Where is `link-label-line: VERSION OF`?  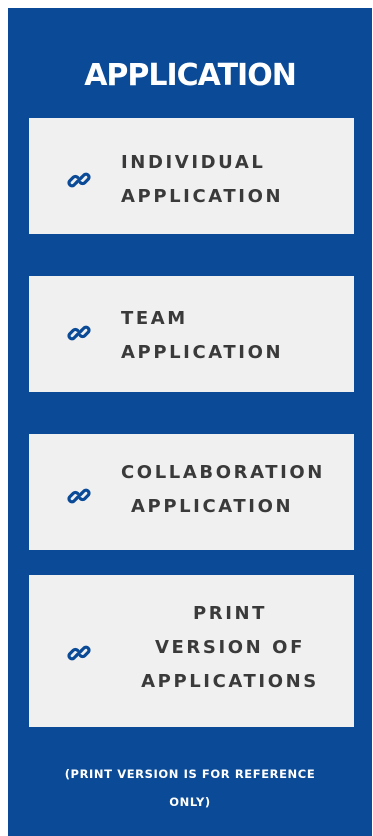
link-label-line: VERSION OF is located at coordinates (230, 647).